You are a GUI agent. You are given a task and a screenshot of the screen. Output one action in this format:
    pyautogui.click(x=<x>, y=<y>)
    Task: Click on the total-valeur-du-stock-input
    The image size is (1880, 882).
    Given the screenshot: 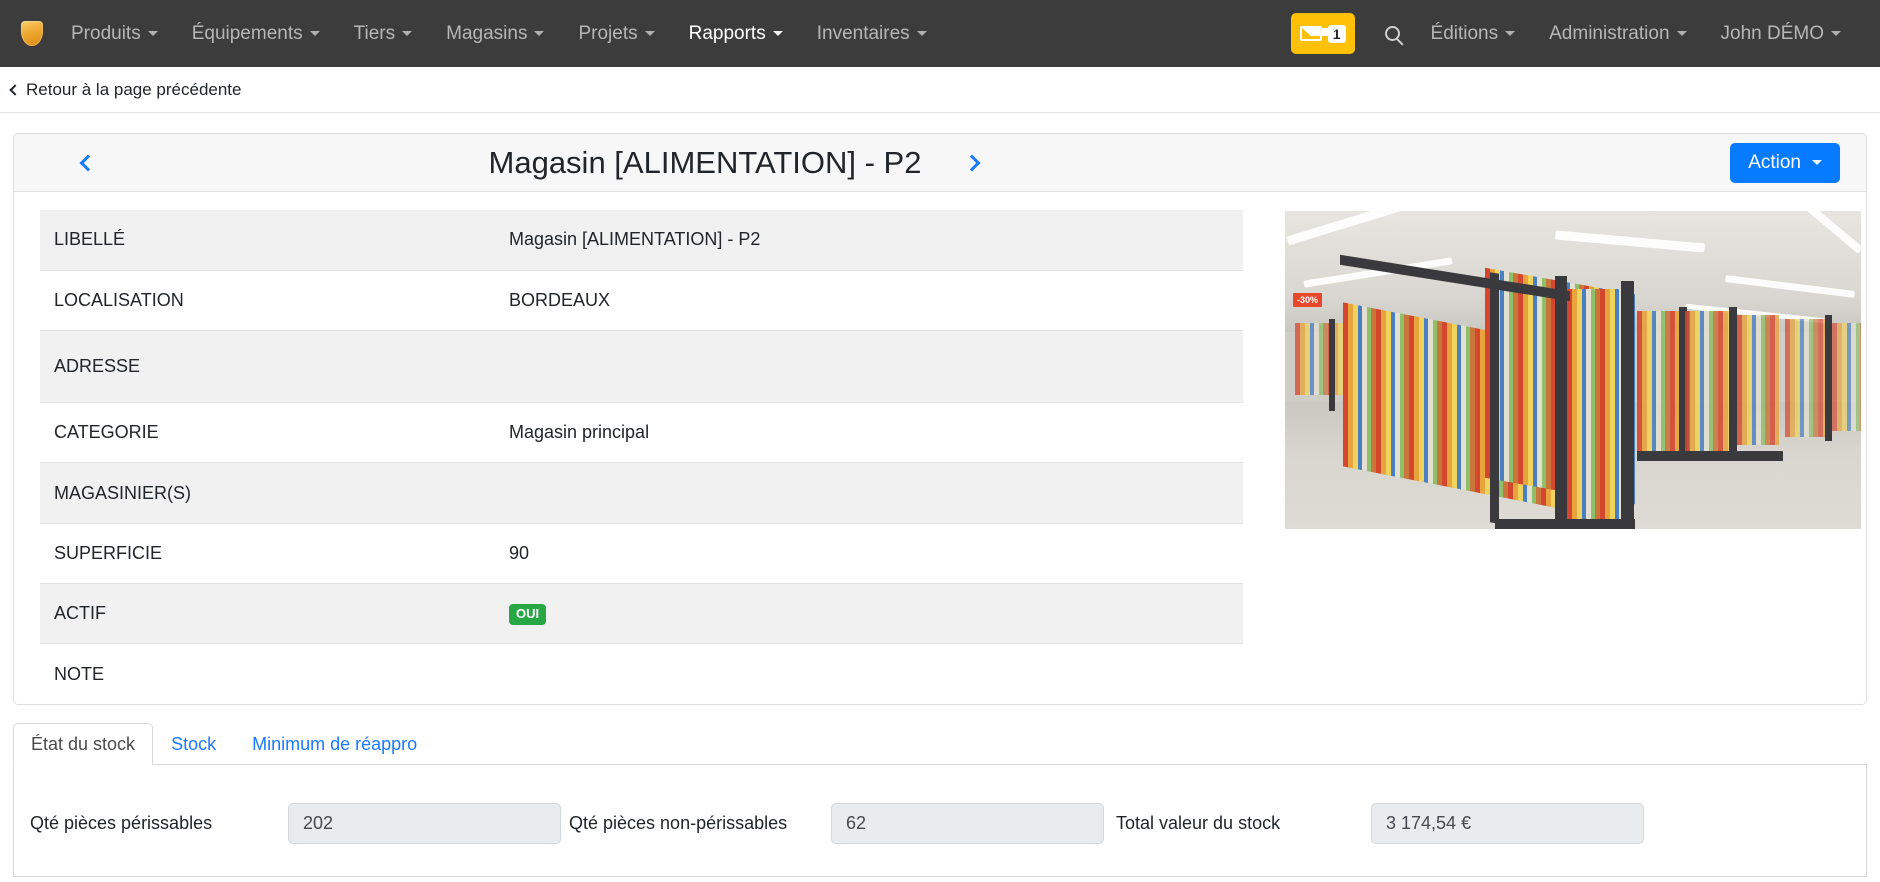 What is the action you would take?
    pyautogui.click(x=1507, y=823)
    